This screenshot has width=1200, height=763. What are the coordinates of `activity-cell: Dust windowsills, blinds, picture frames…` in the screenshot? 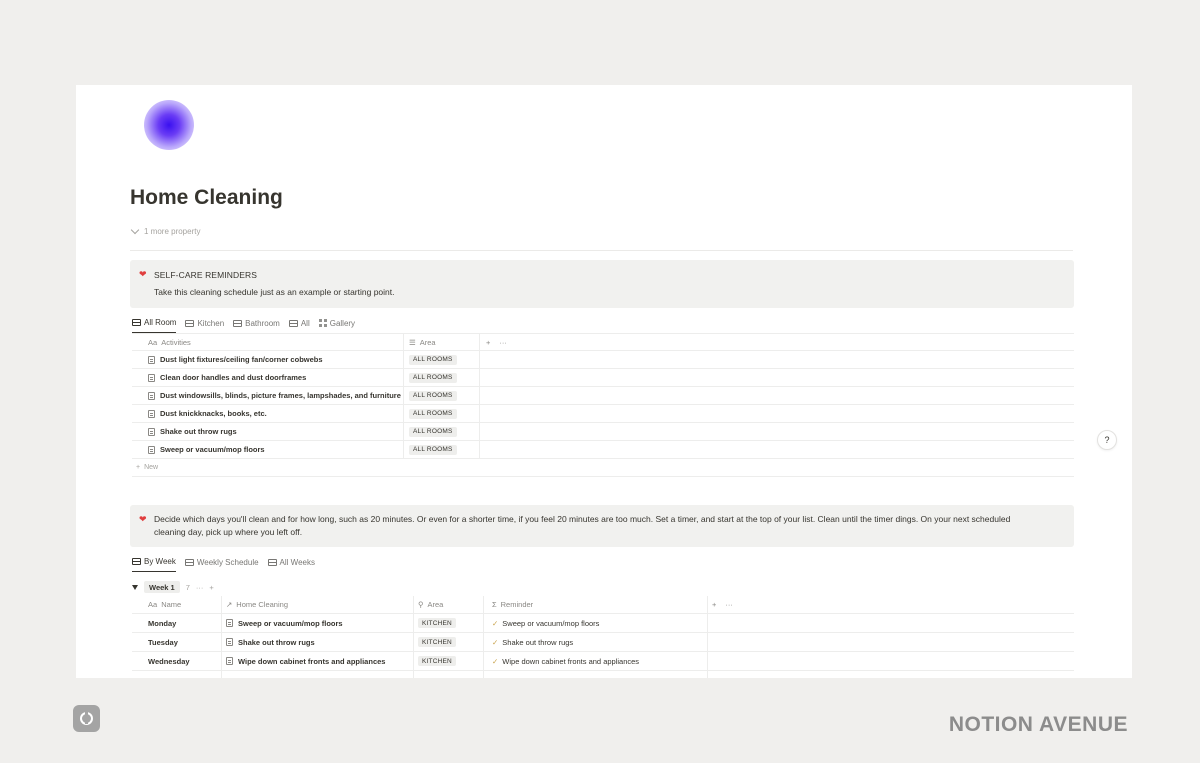 It's located at (268, 395).